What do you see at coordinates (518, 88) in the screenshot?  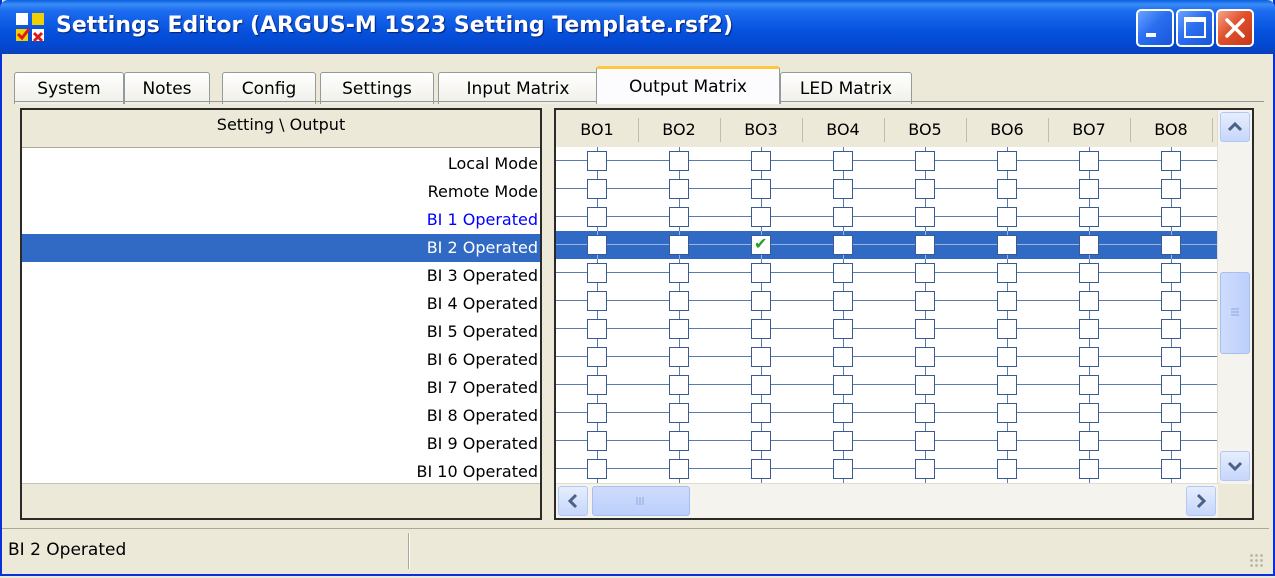 I see `tab-input-matrix: Input Matrix` at bounding box center [518, 88].